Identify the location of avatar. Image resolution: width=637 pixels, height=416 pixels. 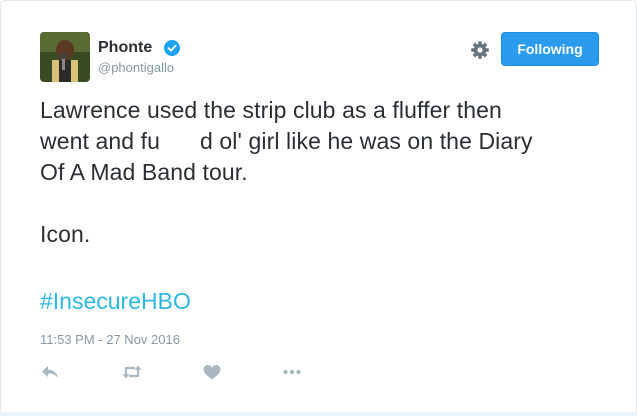
(65, 57).